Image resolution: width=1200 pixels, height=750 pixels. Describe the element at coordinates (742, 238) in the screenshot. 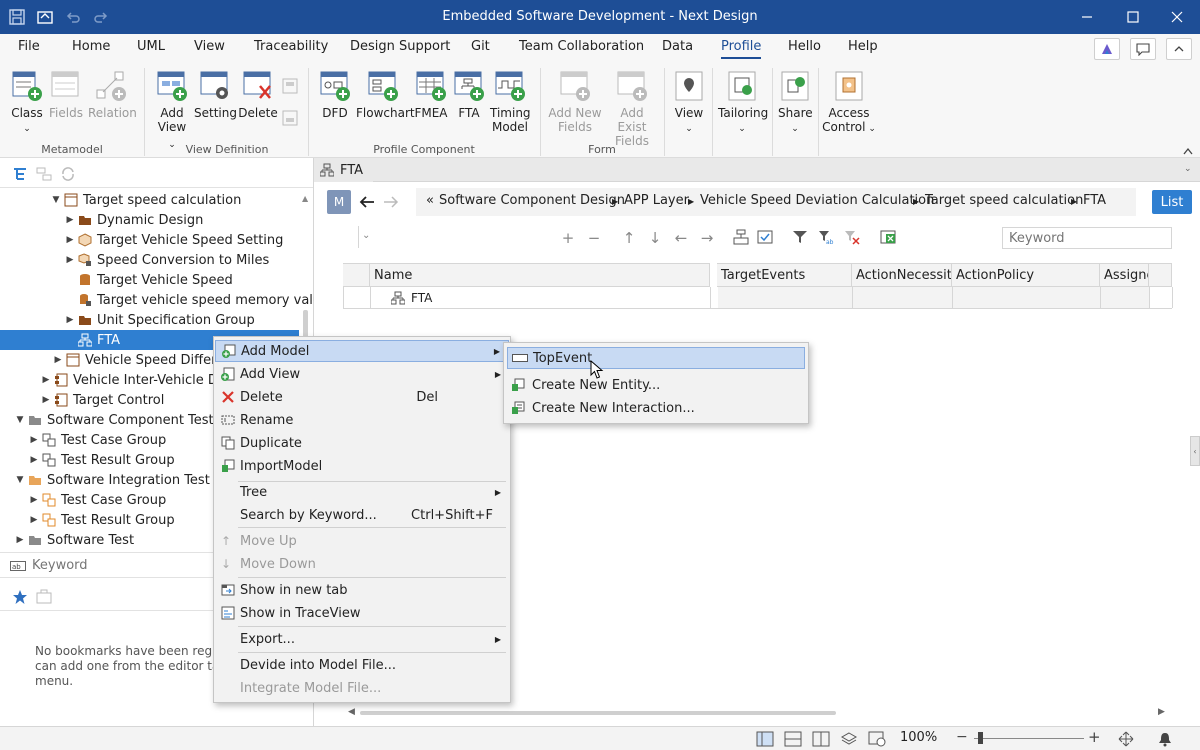

I see `hierarchy-icon` at that location.